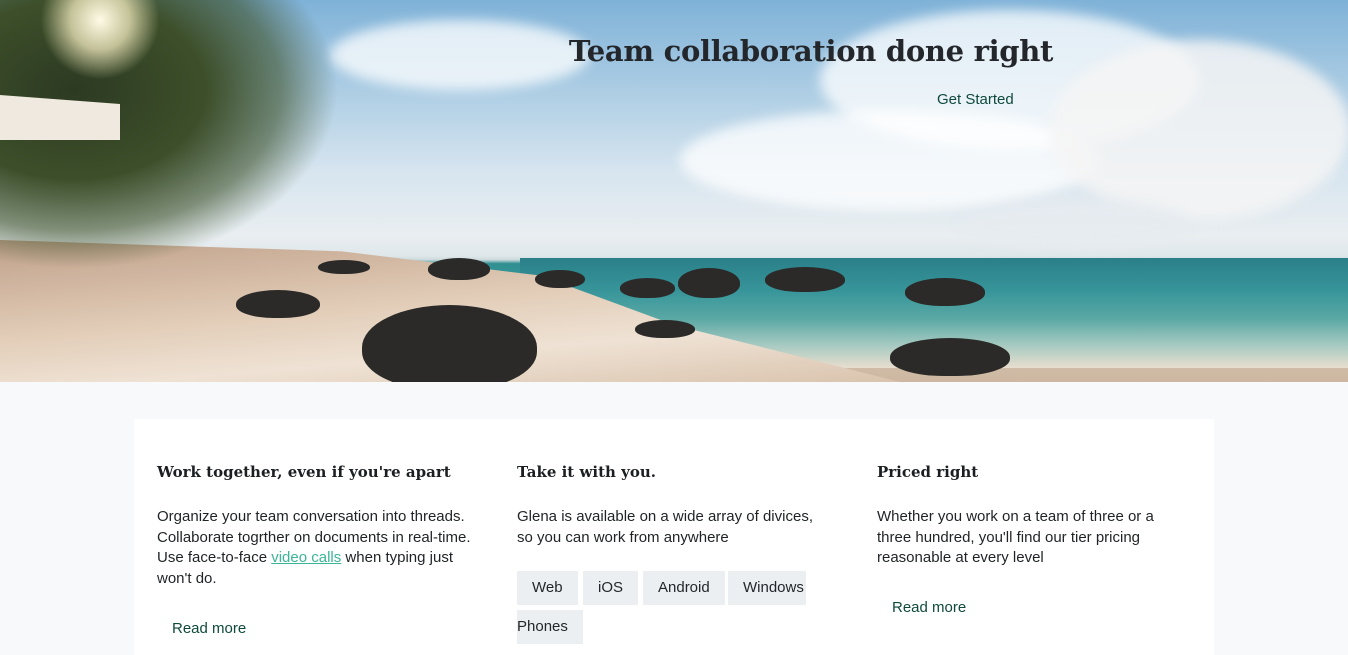  What do you see at coordinates (306, 557) in the screenshot?
I see `video-calls-link: video calls` at bounding box center [306, 557].